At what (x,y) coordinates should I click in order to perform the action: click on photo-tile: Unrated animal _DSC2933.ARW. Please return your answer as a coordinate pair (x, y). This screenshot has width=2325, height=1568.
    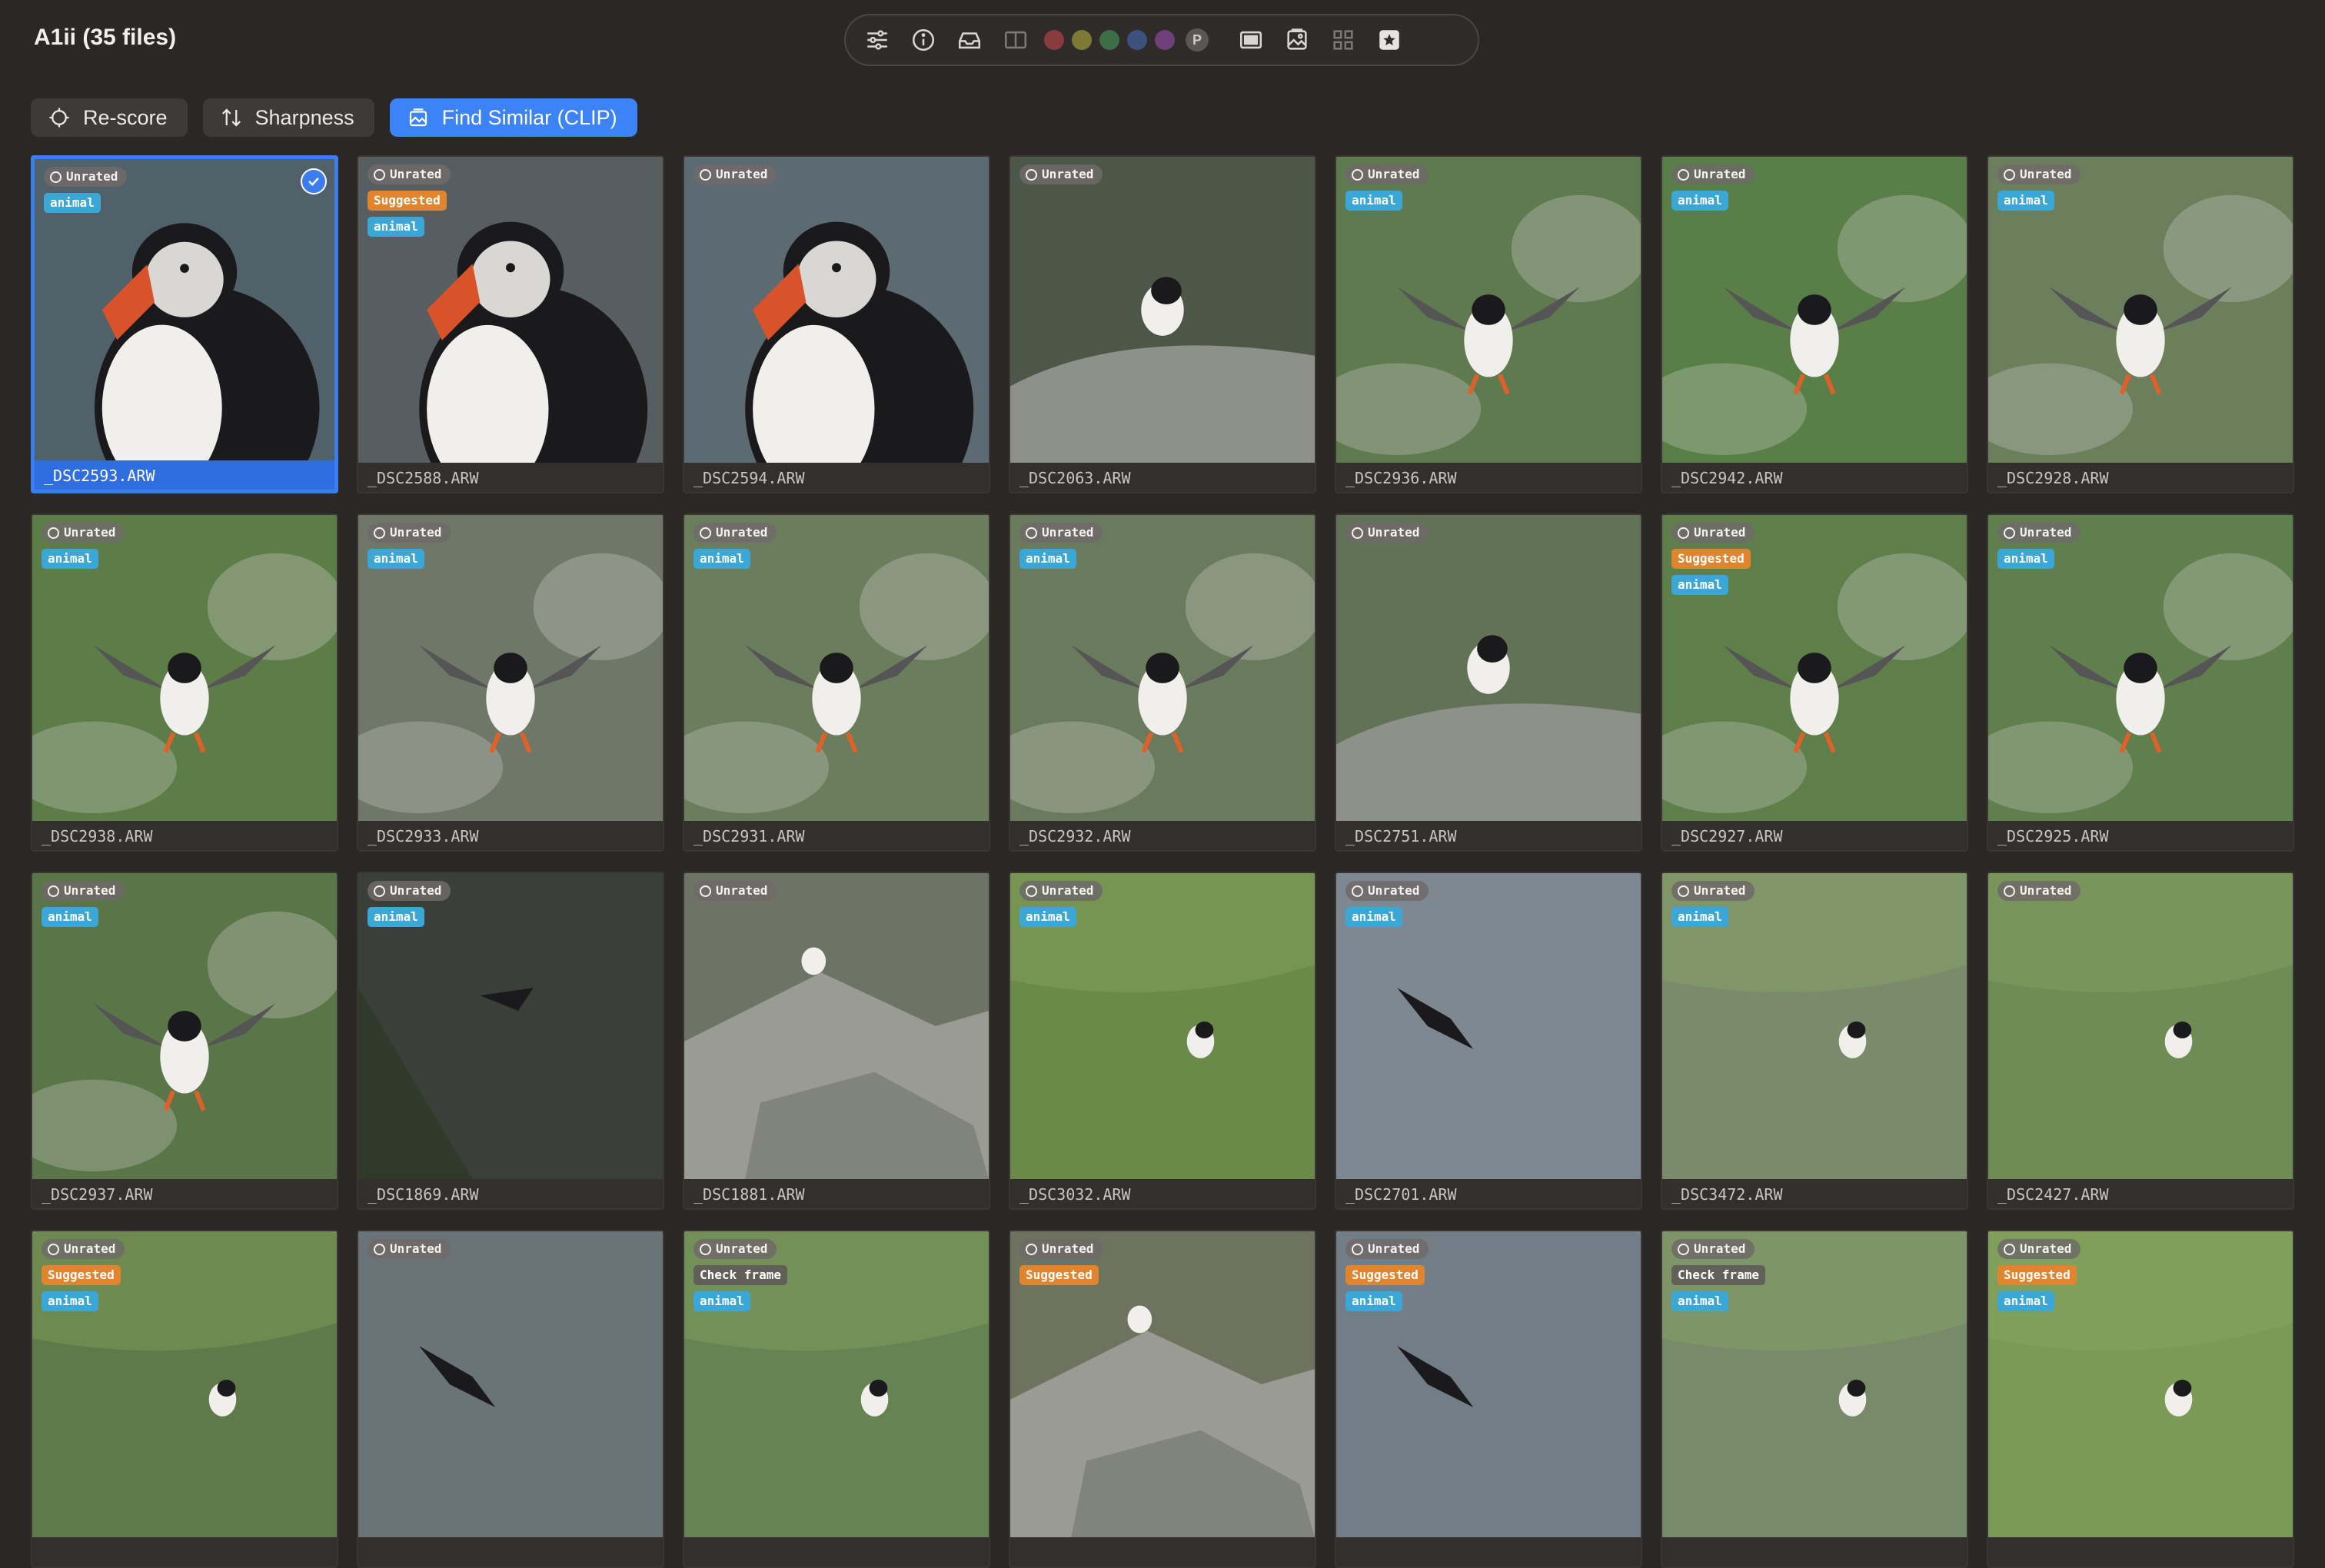
    Looking at the image, I should click on (510, 682).